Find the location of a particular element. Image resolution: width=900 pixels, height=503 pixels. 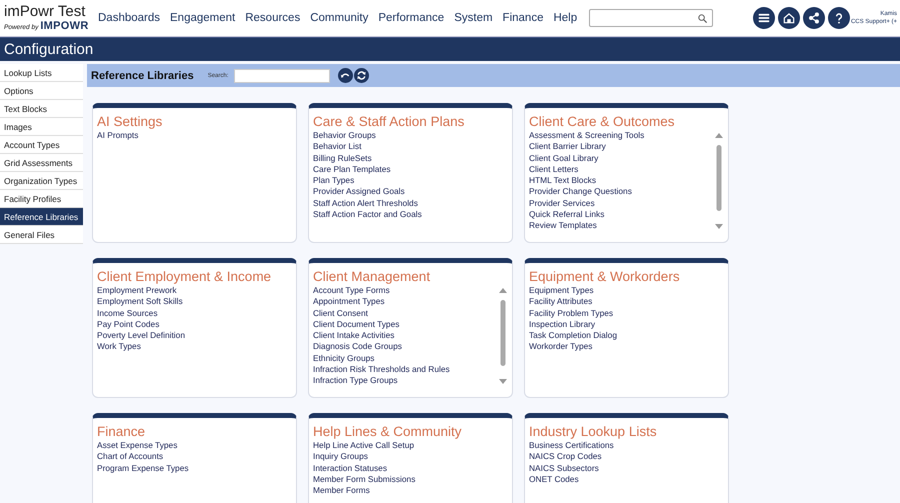

card-title: Care & Staff Action Plans is located at coordinates (389, 121).